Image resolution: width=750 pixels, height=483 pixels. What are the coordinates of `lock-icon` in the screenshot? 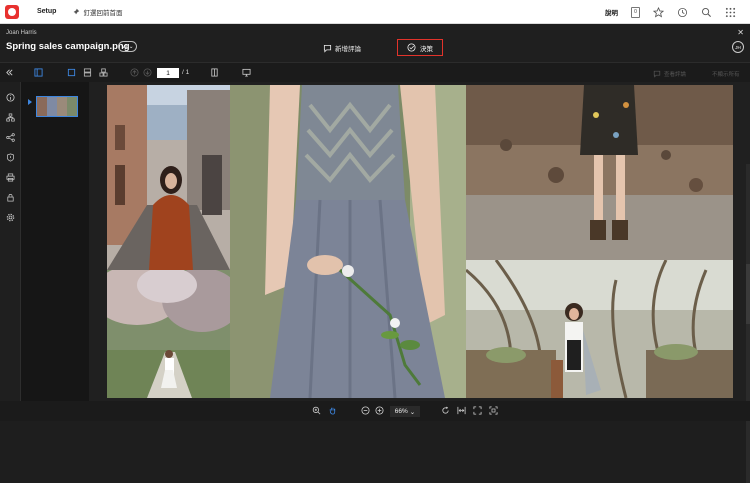 It's located at (10, 197).